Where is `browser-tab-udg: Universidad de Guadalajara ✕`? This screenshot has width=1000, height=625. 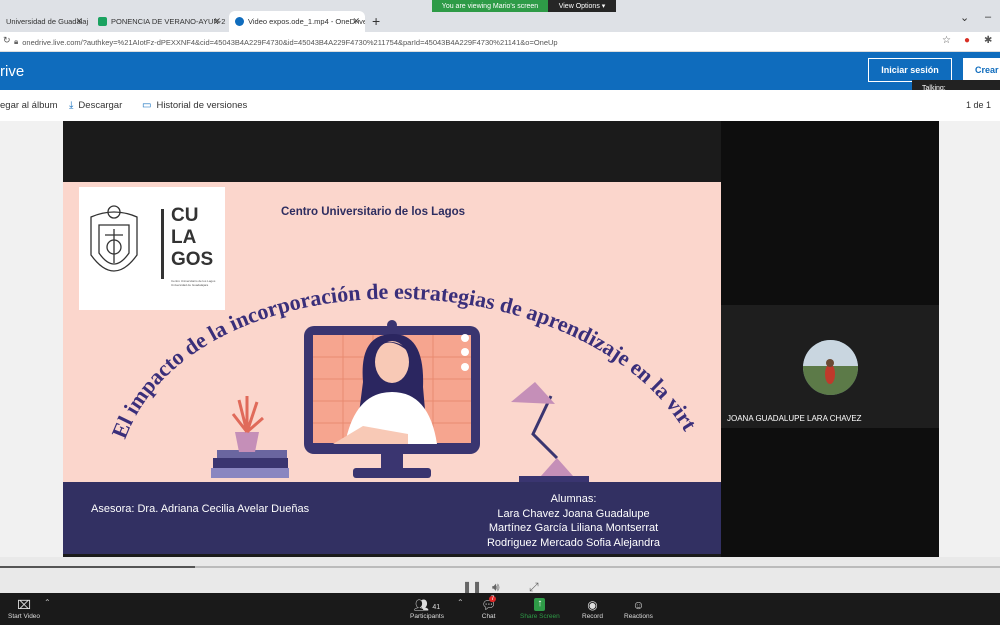
browser-tab-udg: Universidad de Guadalajara ✕ is located at coordinates (44, 21).